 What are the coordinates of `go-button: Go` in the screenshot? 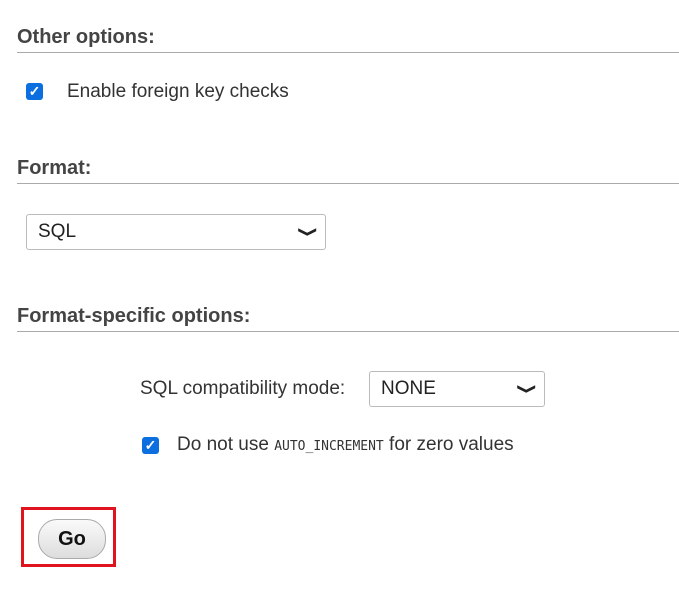 It's located at (72, 539).